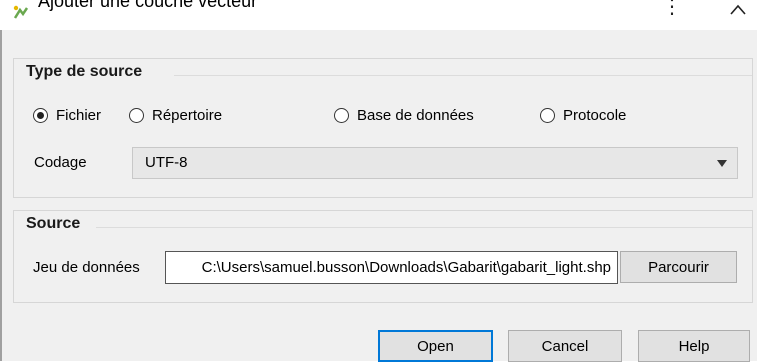 Image resolution: width=757 pixels, height=362 pixels. I want to click on radio-repertoire: Répertoire, so click(175, 115).